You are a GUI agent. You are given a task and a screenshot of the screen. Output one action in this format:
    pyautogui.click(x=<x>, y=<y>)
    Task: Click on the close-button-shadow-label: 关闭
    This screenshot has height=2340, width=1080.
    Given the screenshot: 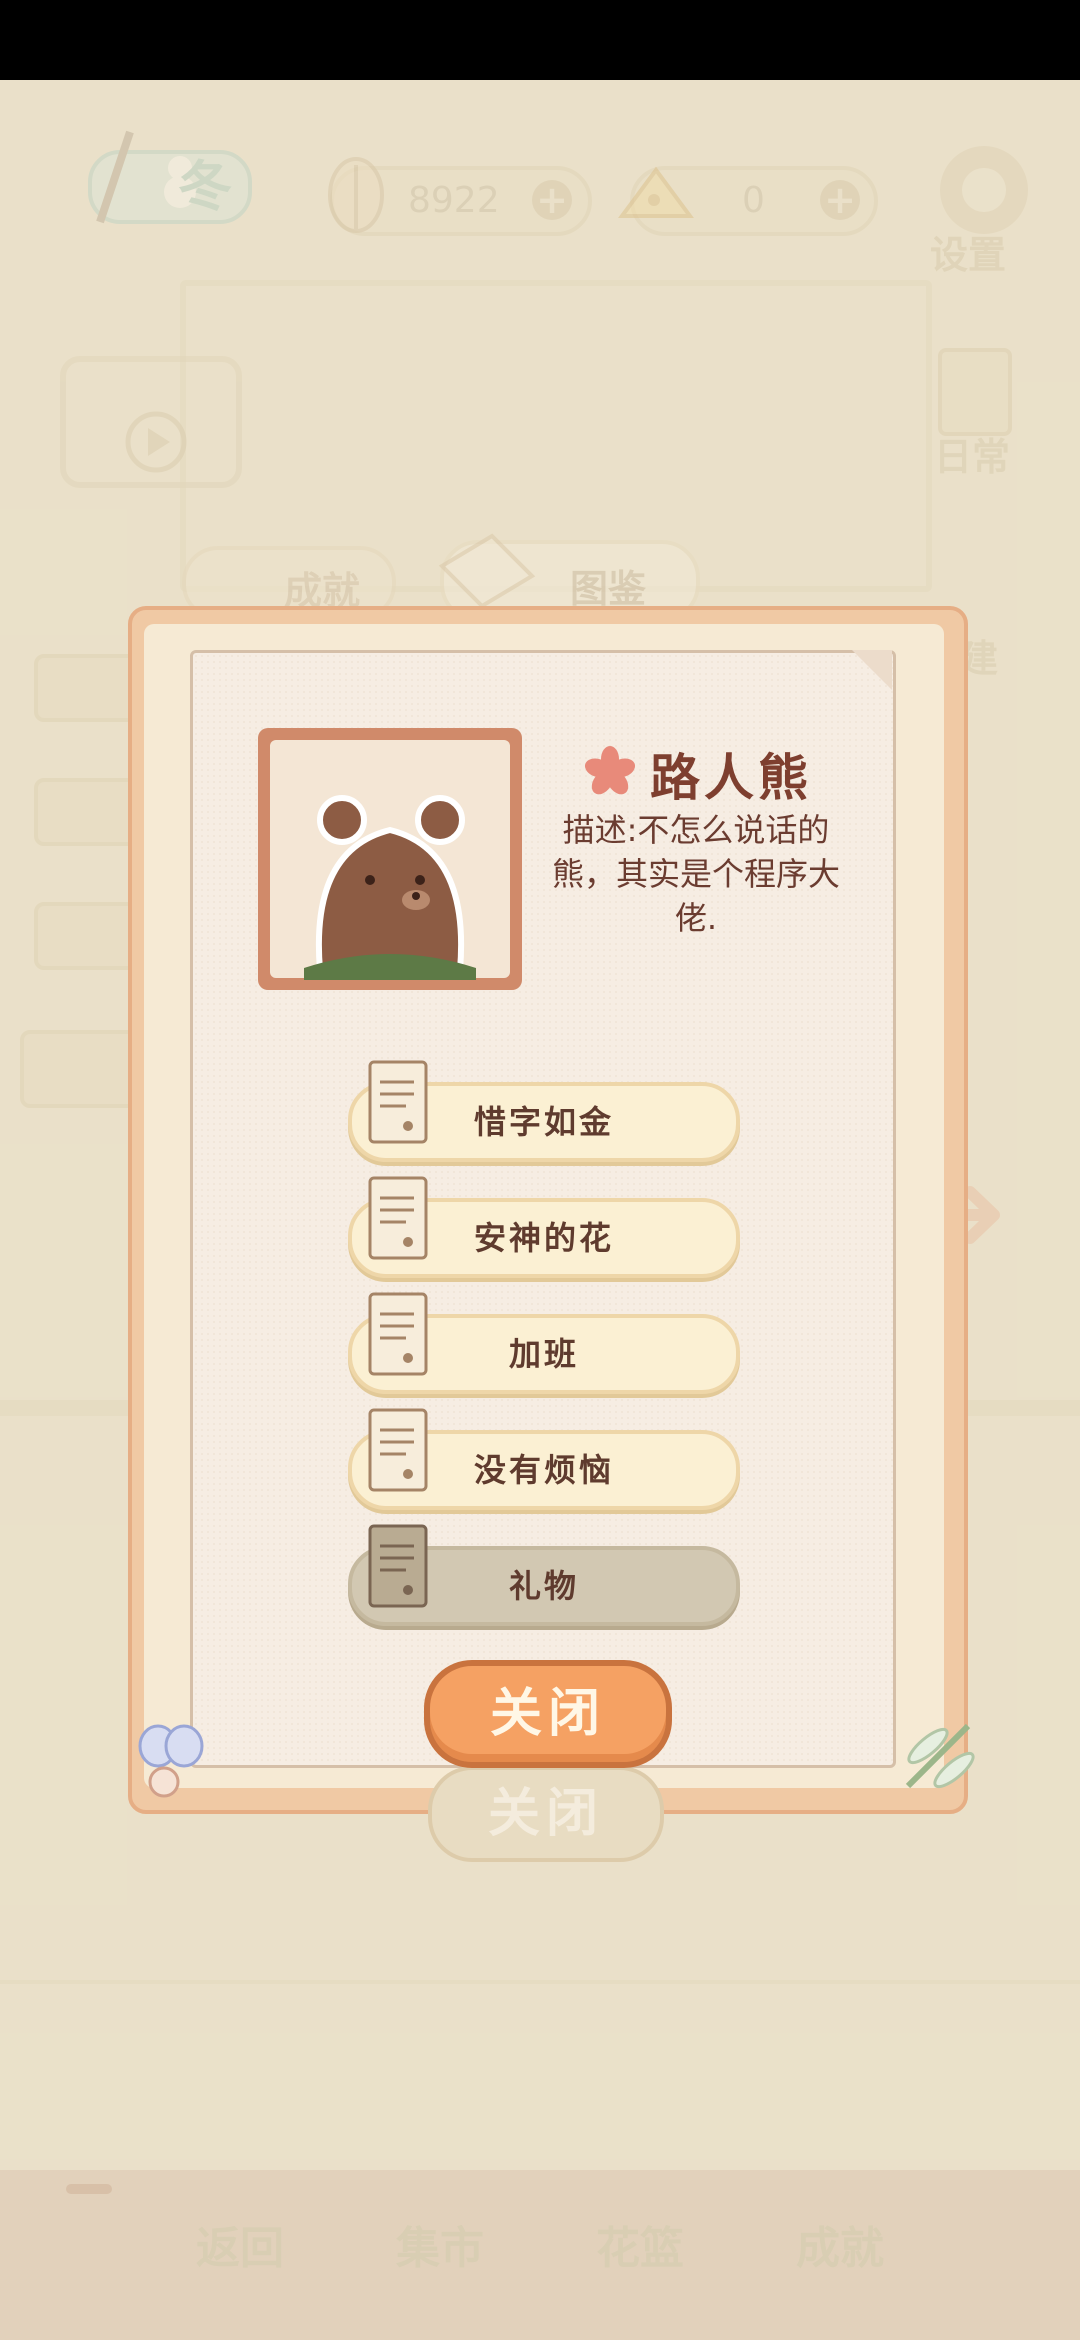 What is the action you would take?
    pyautogui.click(x=545, y=1814)
    